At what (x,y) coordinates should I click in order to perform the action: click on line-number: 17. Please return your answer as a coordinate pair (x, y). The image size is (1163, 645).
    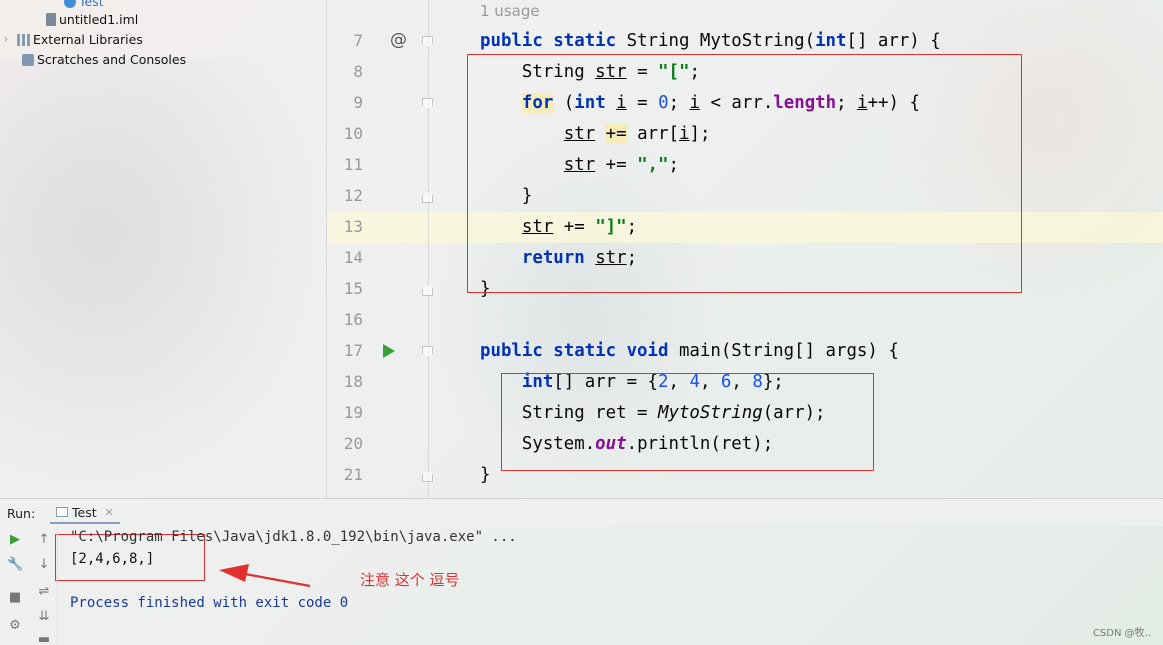
    Looking at the image, I should click on (353, 350).